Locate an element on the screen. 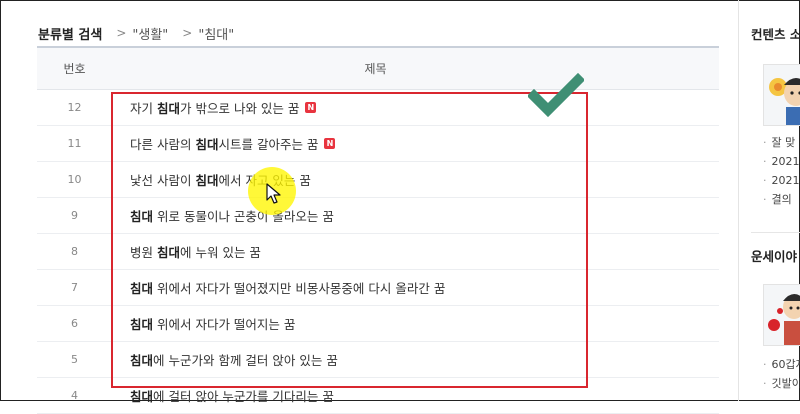  table-row: 10 낯선 사람이 침대에서 자고 있는 꿈 is located at coordinates (378, 180).